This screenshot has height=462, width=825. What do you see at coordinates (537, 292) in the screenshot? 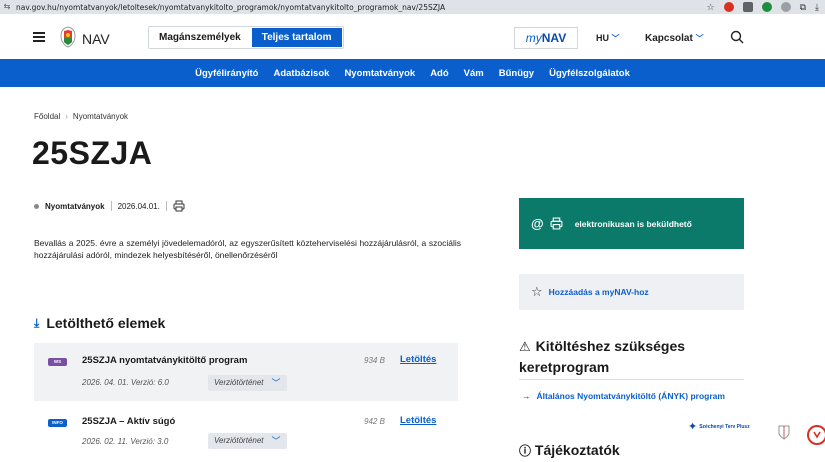
I see `star-icon: ☆` at bounding box center [537, 292].